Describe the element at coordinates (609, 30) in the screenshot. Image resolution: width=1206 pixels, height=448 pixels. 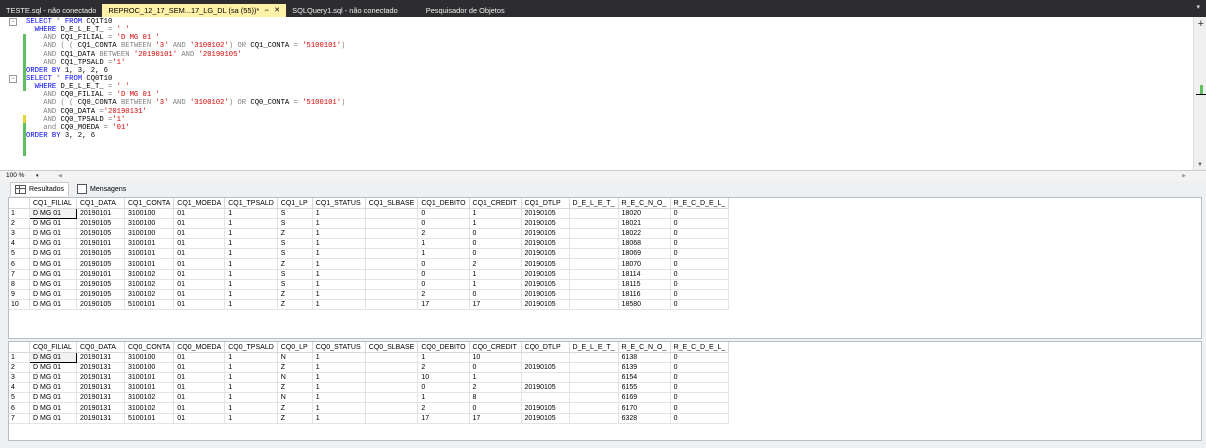
I see `code-line: WHERE D_E_L_E_T_ = ' '` at that location.